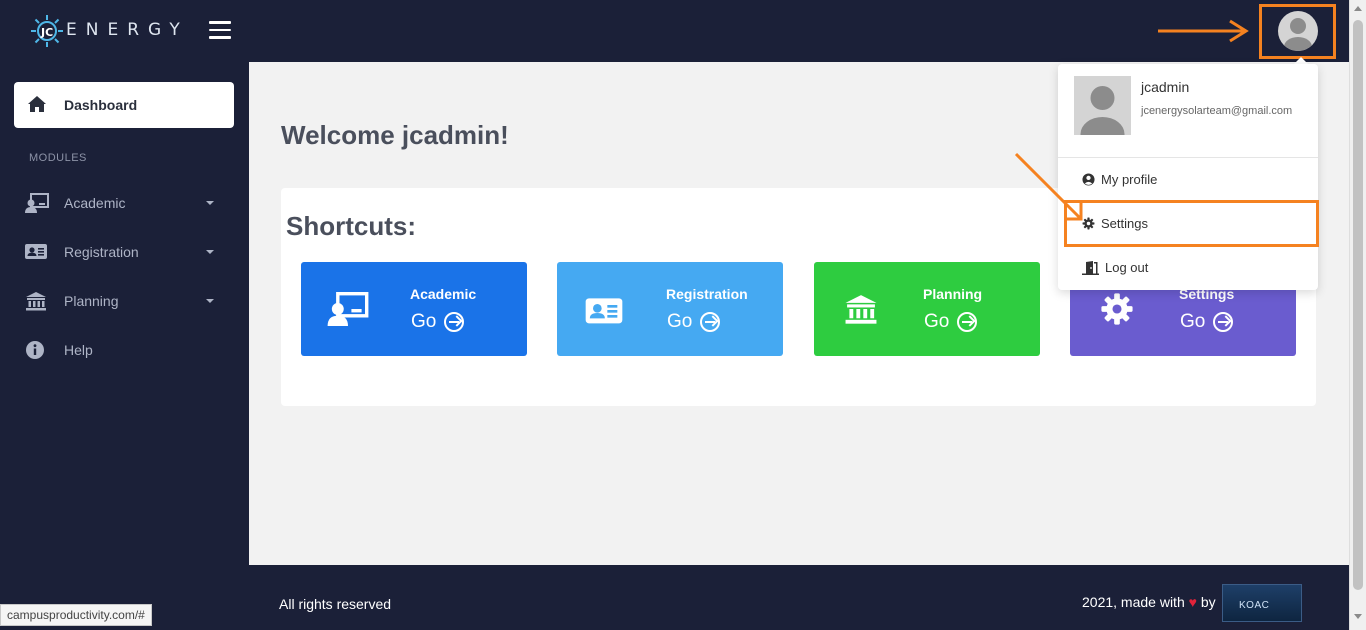 The height and width of the screenshot is (630, 1366). What do you see at coordinates (95, 203) in the screenshot?
I see `sidebar-item-label: Academic` at bounding box center [95, 203].